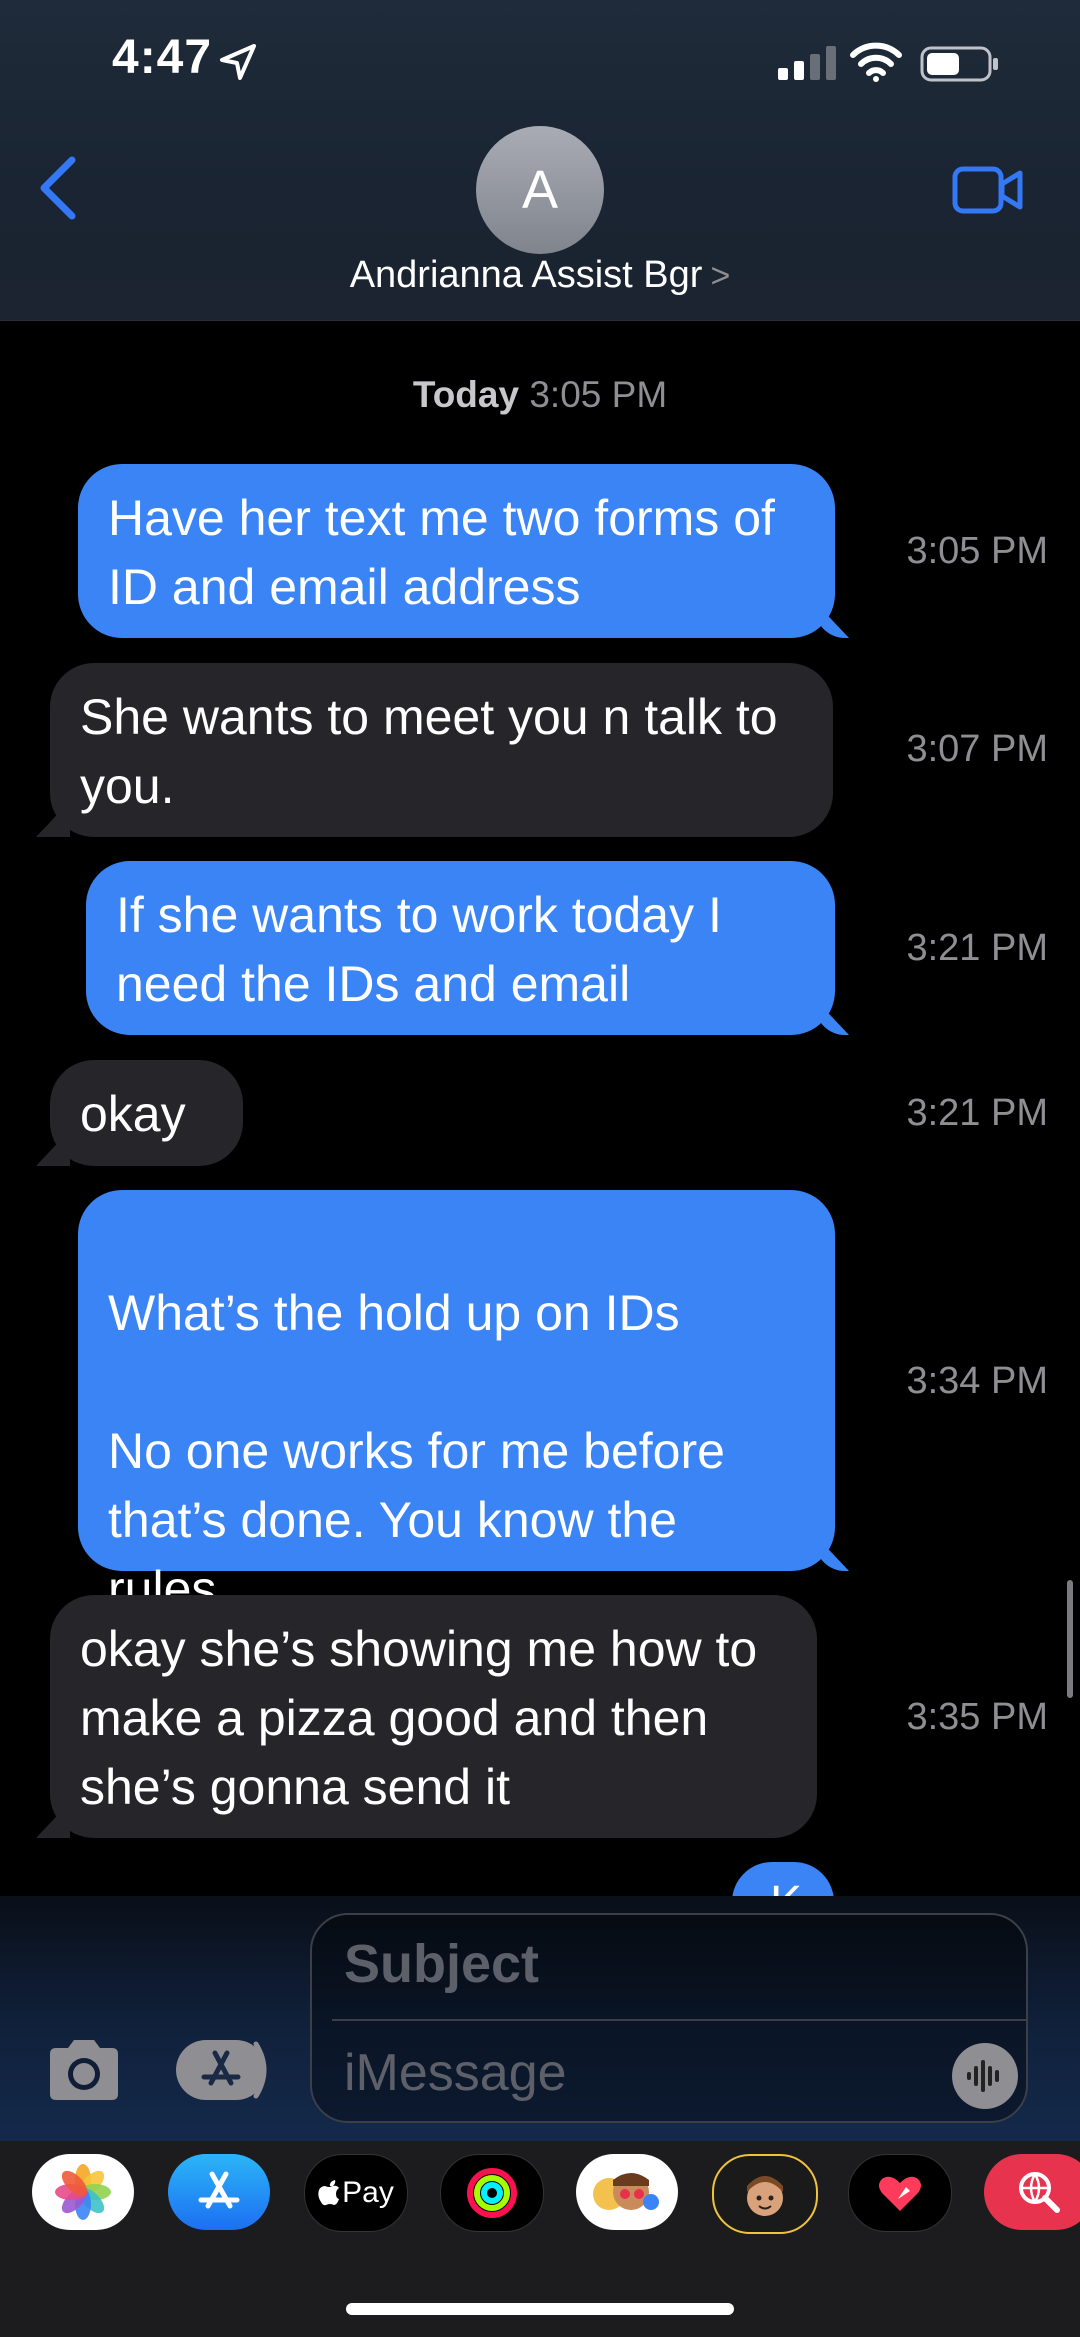 This screenshot has width=1080, height=2337. I want to click on scroll-indicator, so click(1070, 1639).